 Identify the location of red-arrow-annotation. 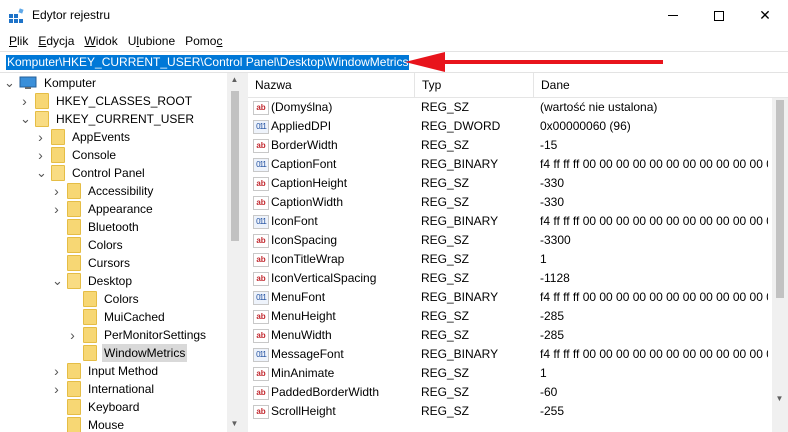
(534, 62).